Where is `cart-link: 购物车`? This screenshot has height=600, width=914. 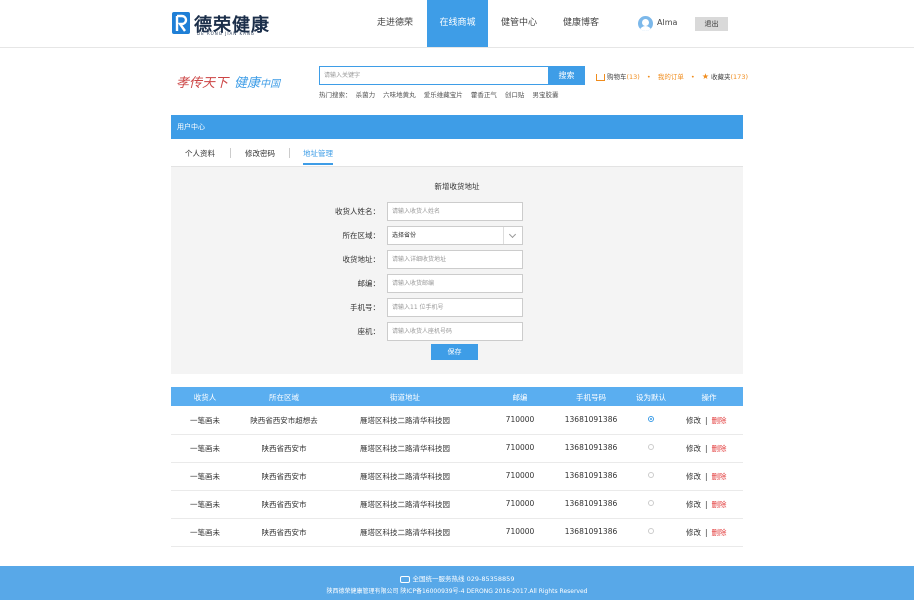
cart-link: 购物车 is located at coordinates (617, 77).